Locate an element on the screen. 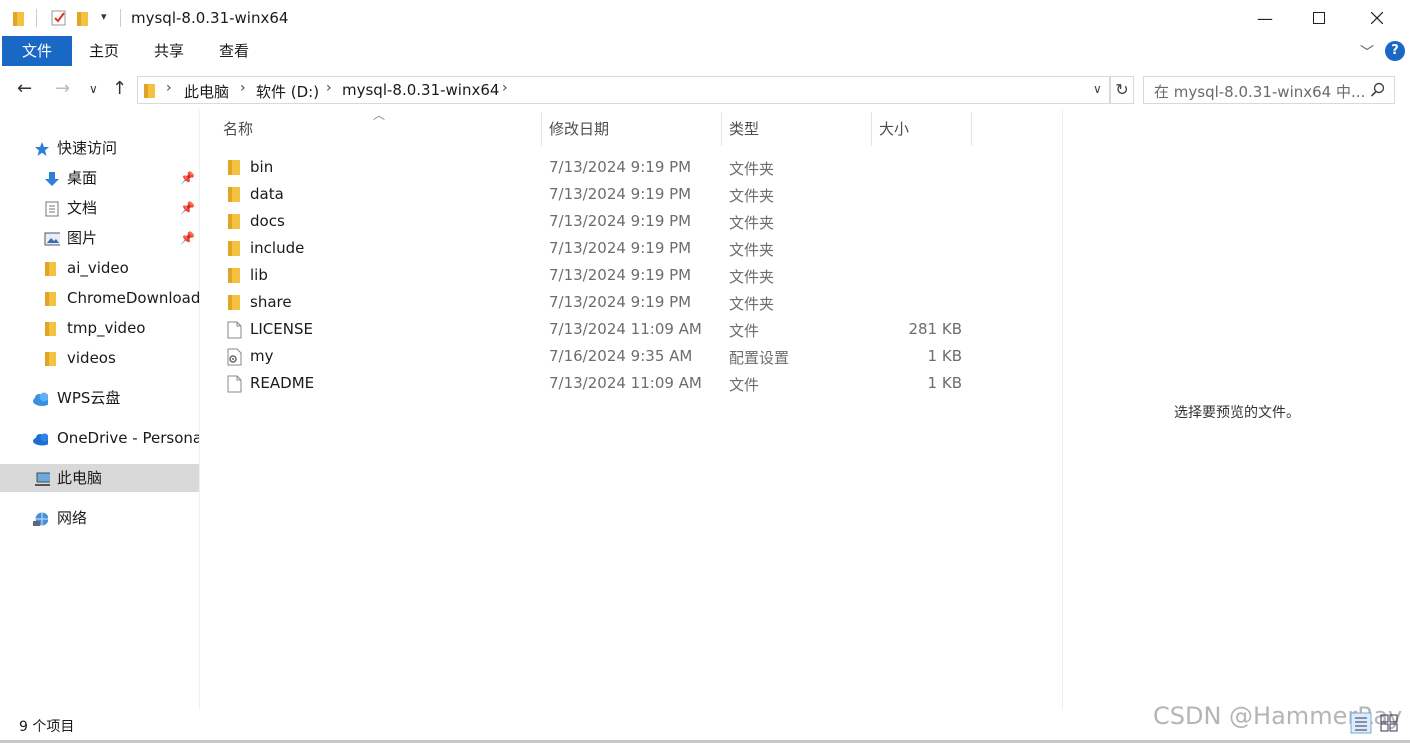 The image size is (1410, 743). sidebar-item-documents: 文档 📌 is located at coordinates (99, 208).